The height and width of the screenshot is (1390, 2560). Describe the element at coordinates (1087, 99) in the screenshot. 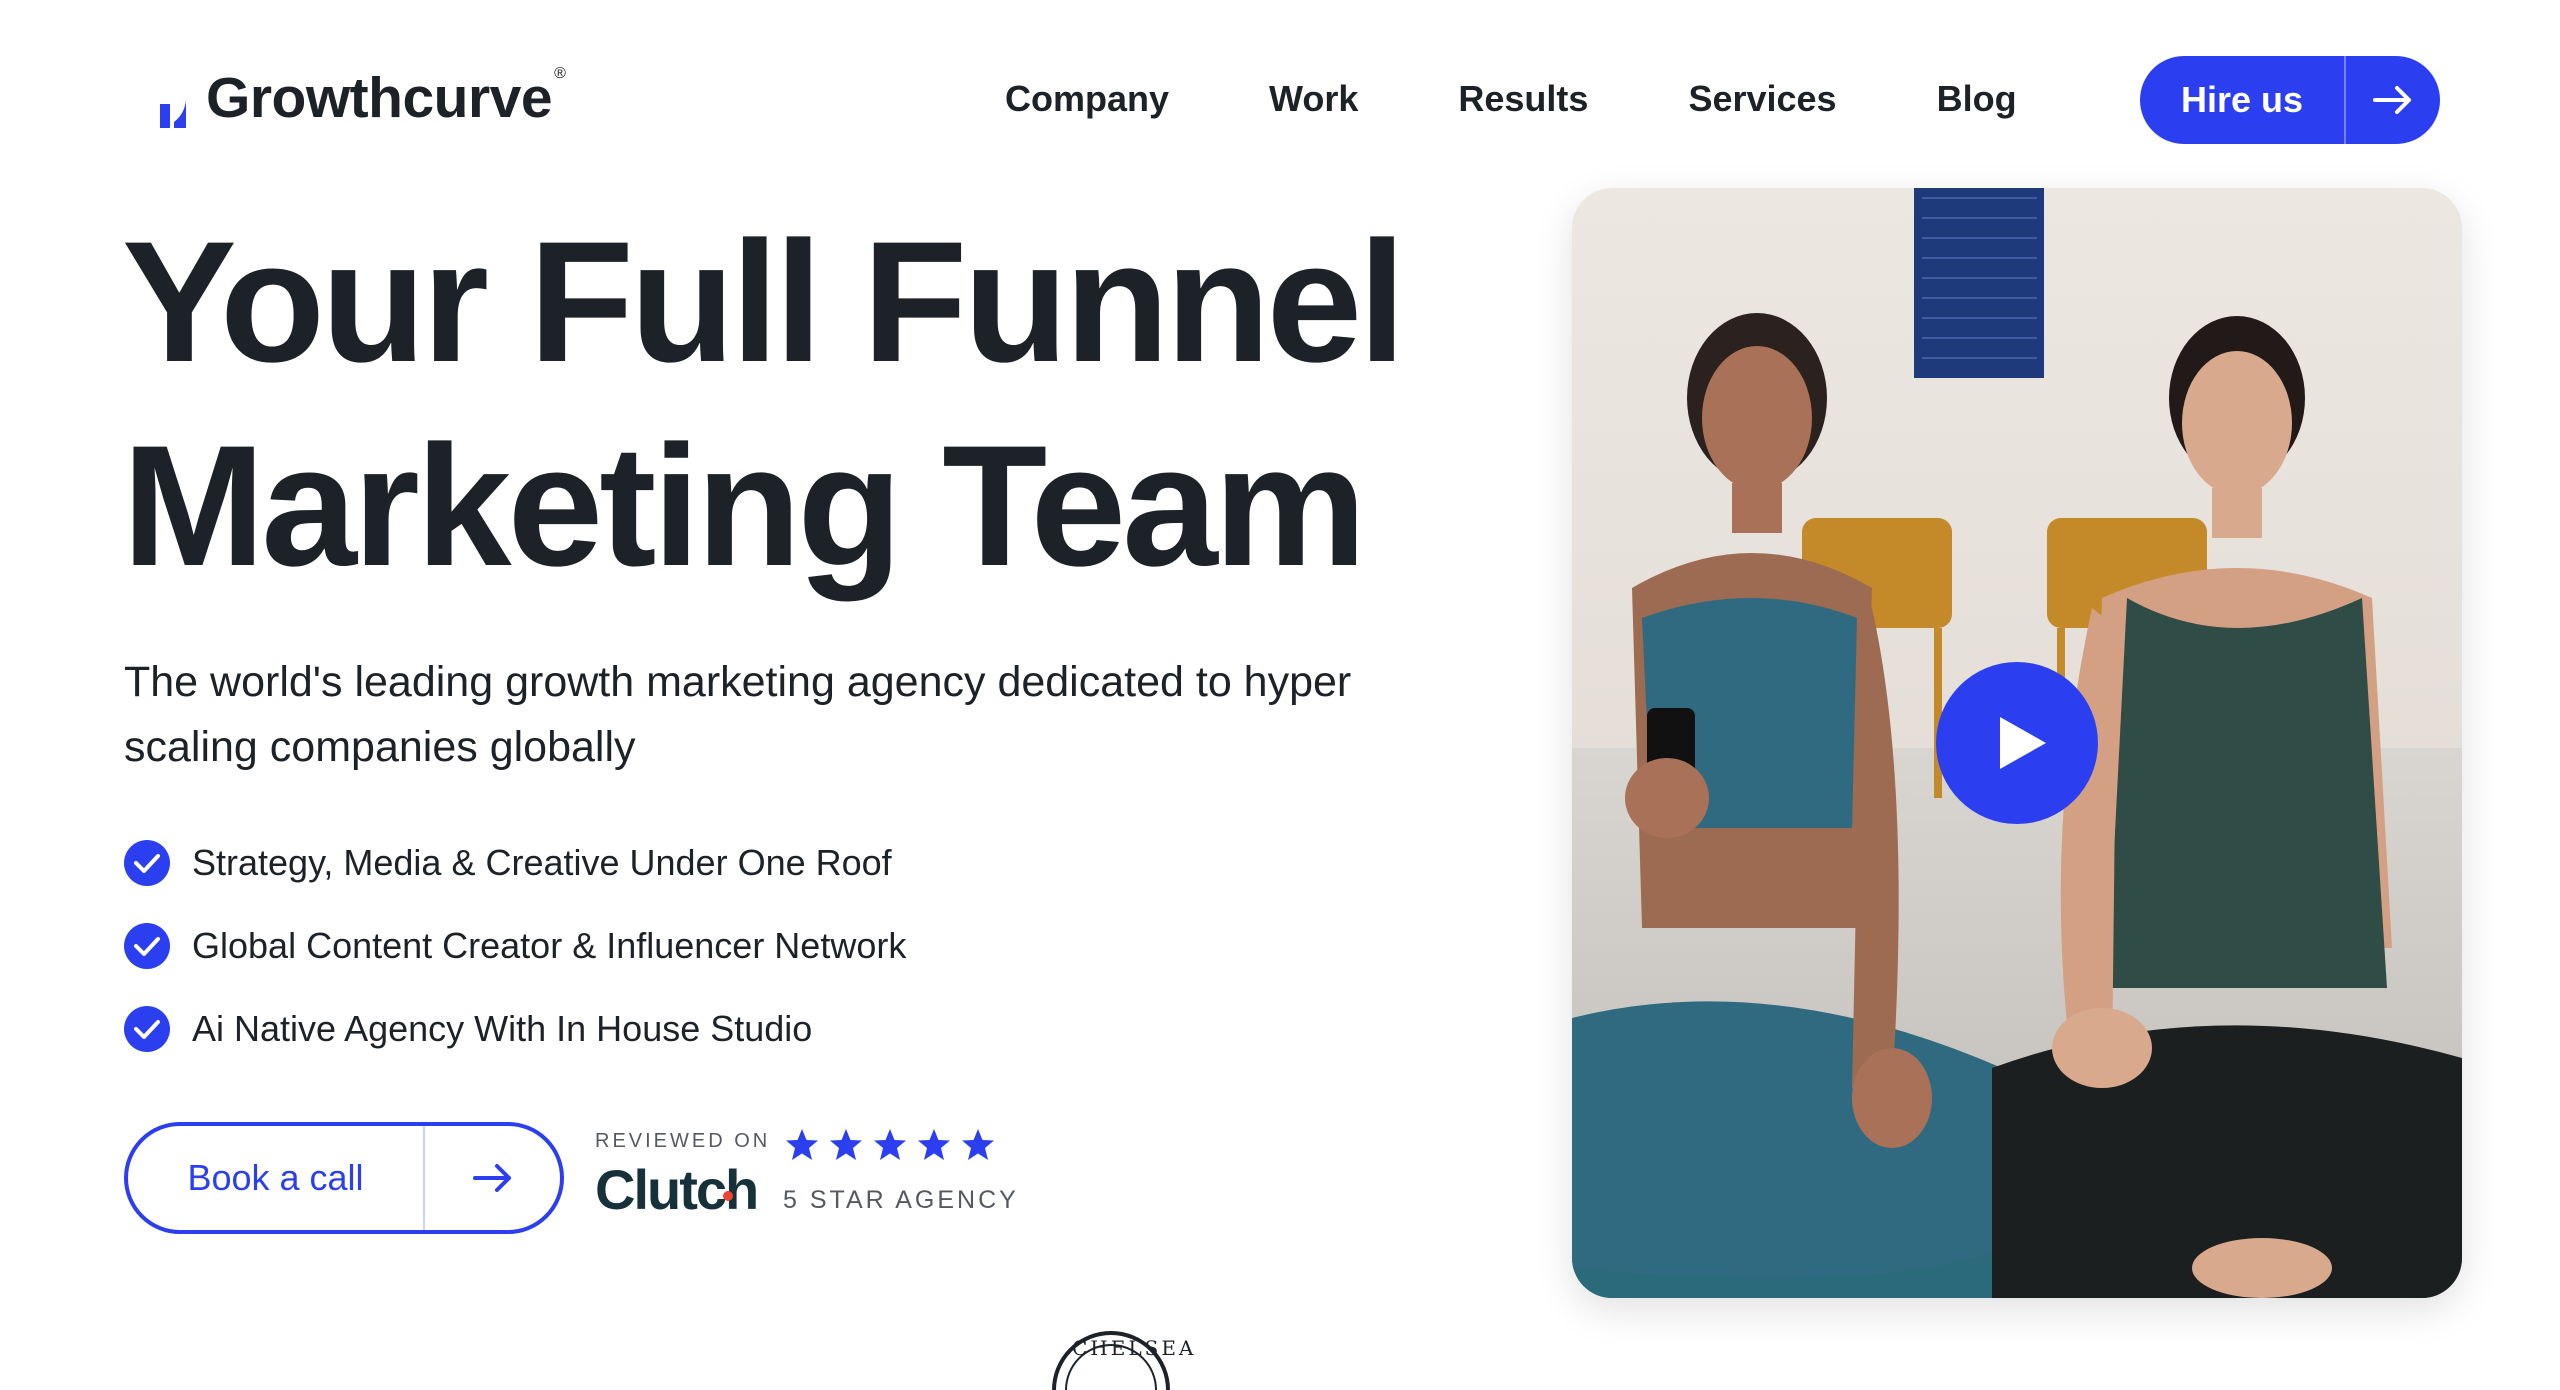

I see `nav-item-company: Company` at that location.